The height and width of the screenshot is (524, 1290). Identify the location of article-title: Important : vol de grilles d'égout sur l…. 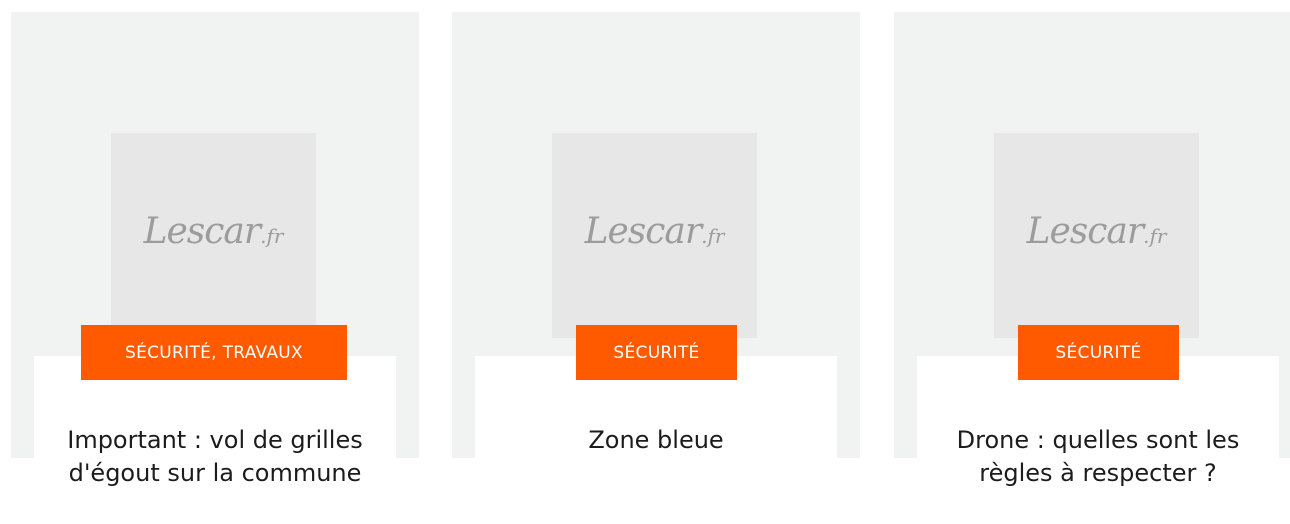
(215, 457).